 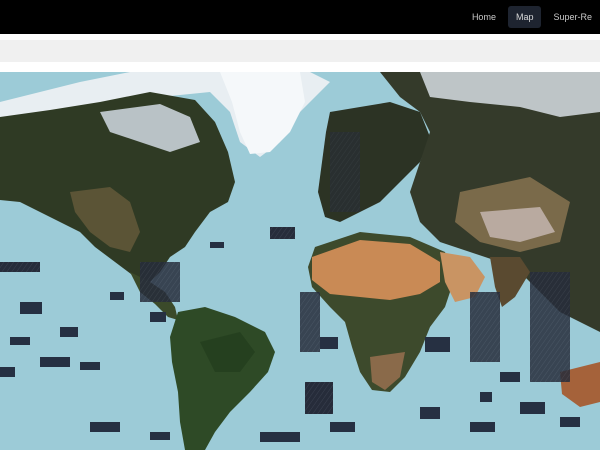 I want to click on nav-home-link: Home, so click(x=484, y=17).